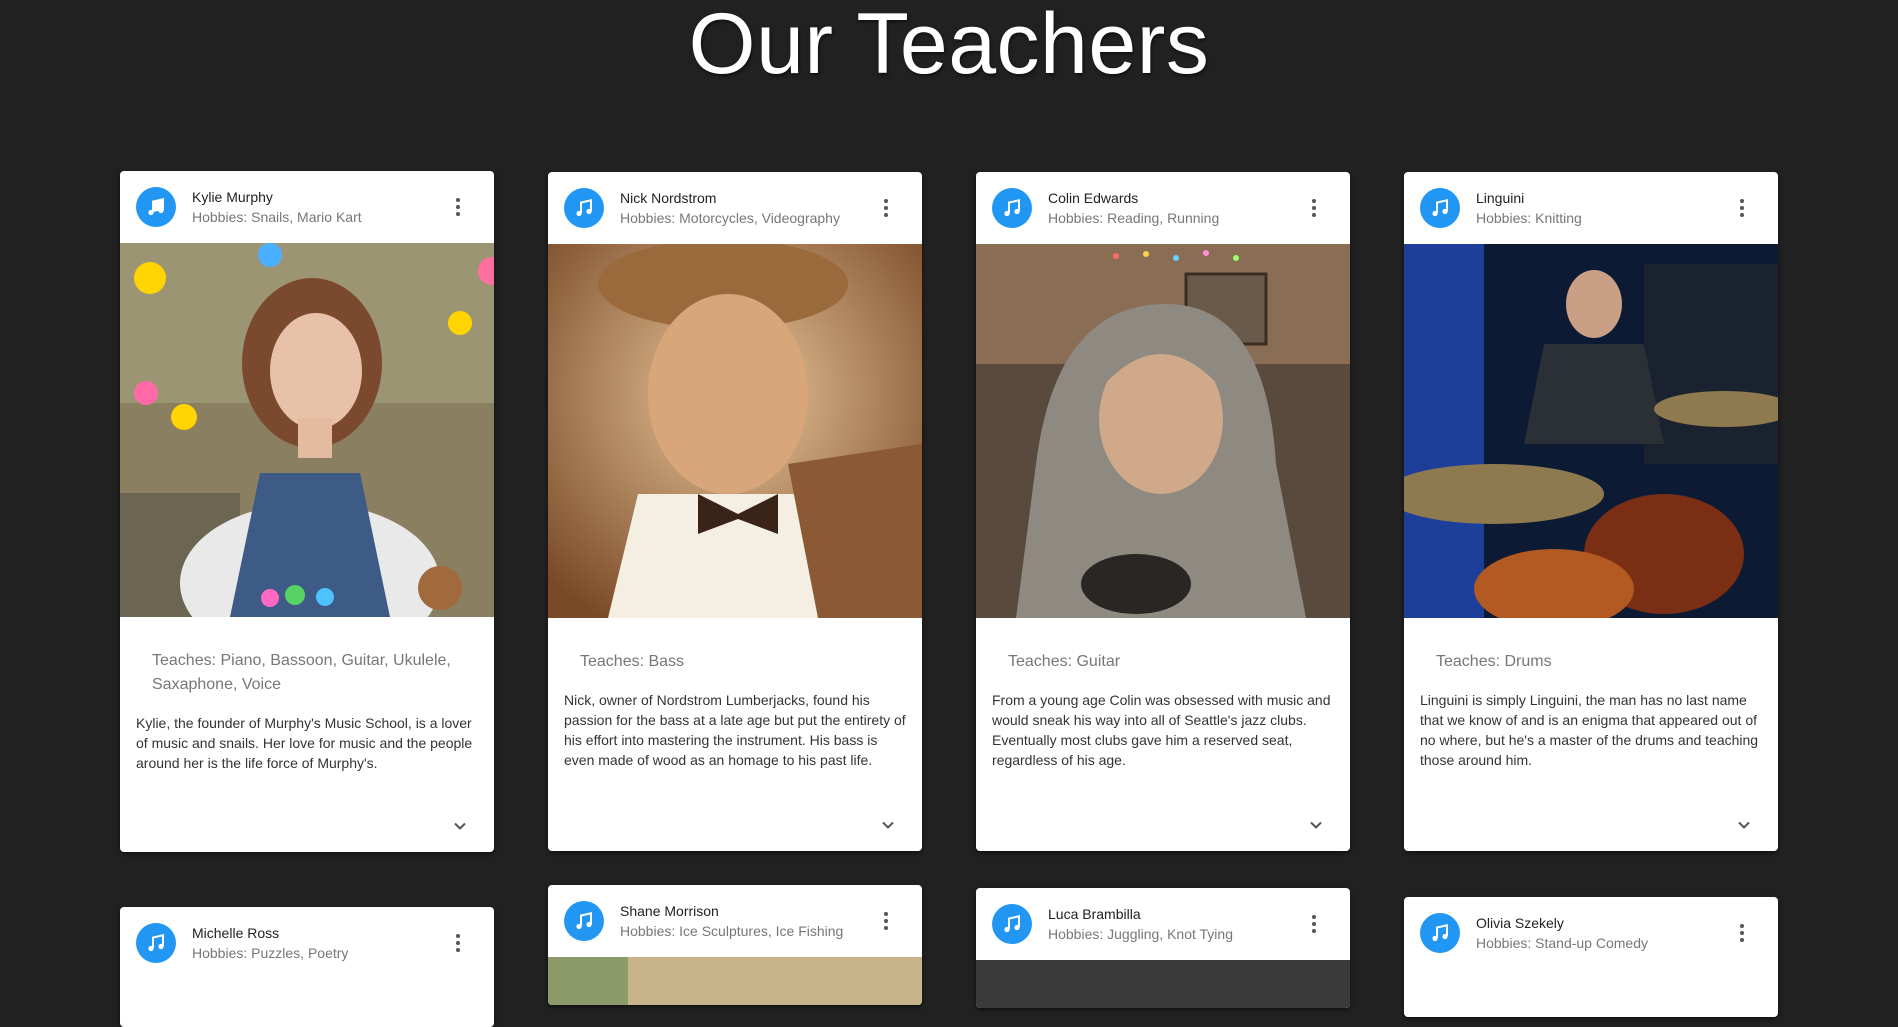  What do you see at coordinates (1591, 933) in the screenshot?
I see `card-header: Olivia Szekely Hobbies: Stand-up Comedy` at bounding box center [1591, 933].